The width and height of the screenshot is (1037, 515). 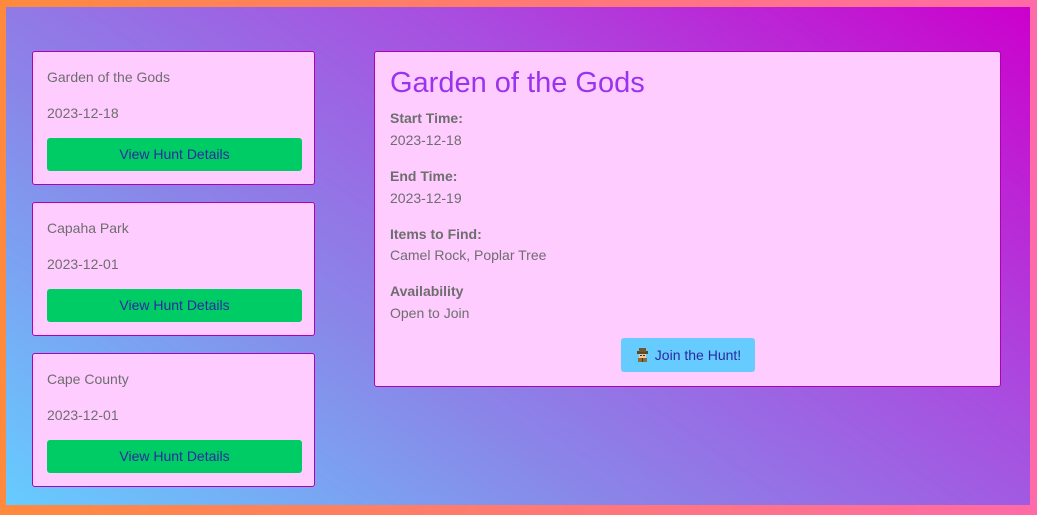 I want to click on detective-icon, so click(x=642, y=351).